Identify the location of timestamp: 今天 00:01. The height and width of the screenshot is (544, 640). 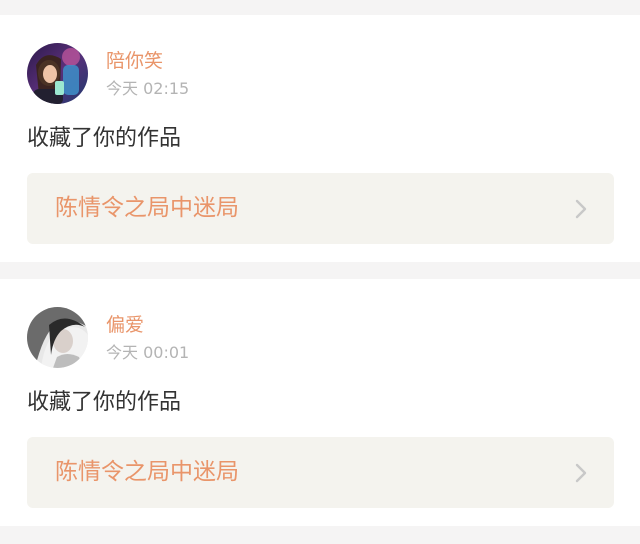
(148, 352).